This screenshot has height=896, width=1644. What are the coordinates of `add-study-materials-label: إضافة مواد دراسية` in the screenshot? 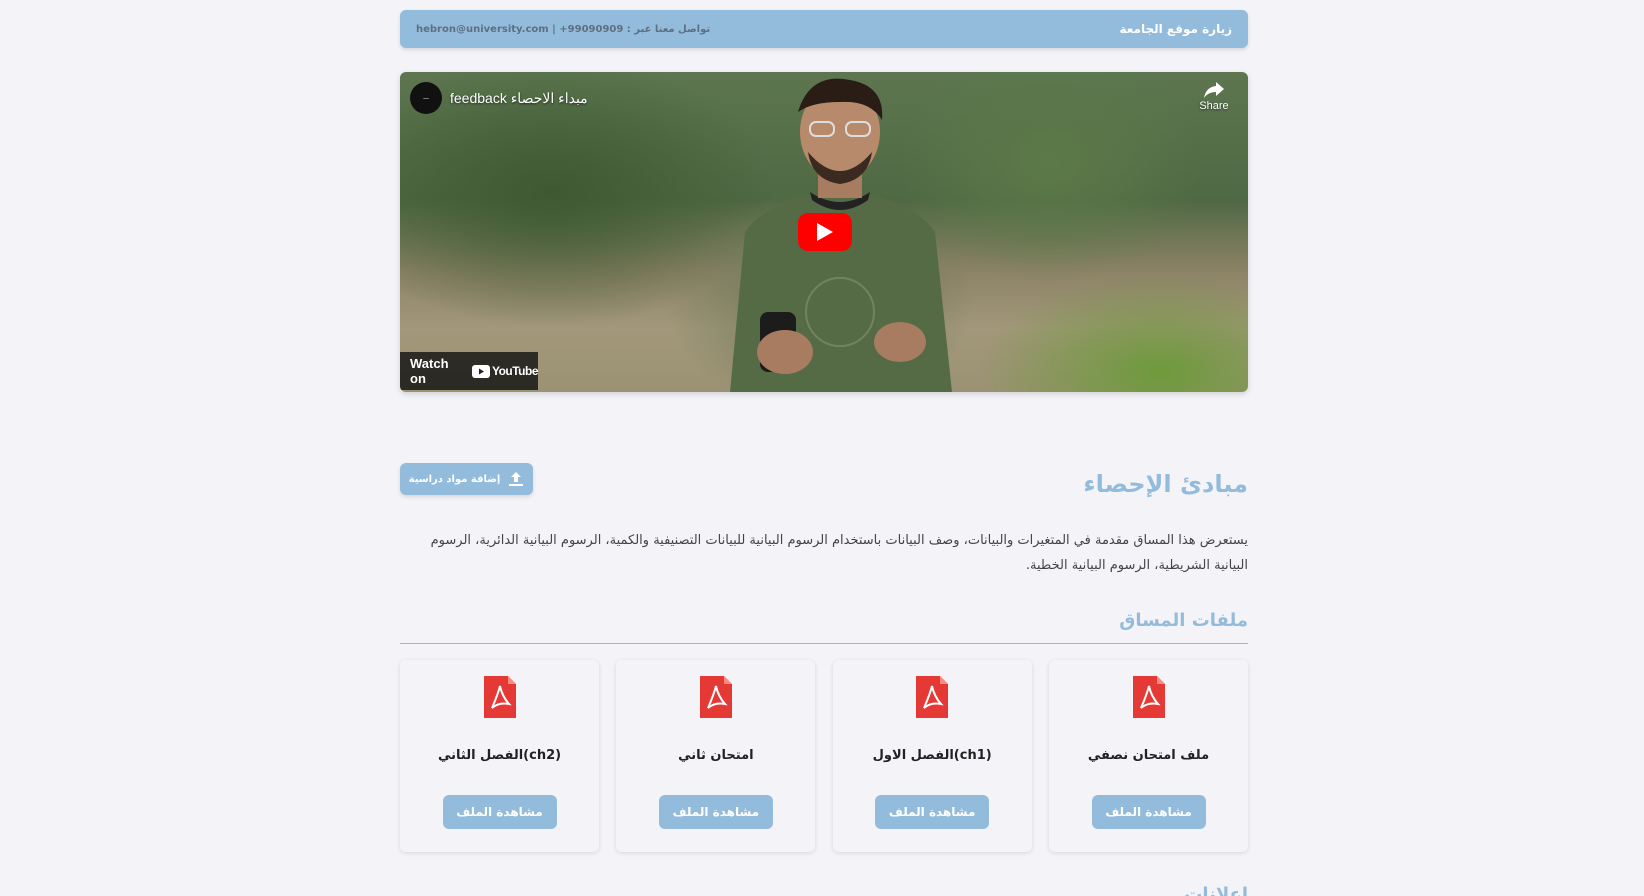 It's located at (454, 479).